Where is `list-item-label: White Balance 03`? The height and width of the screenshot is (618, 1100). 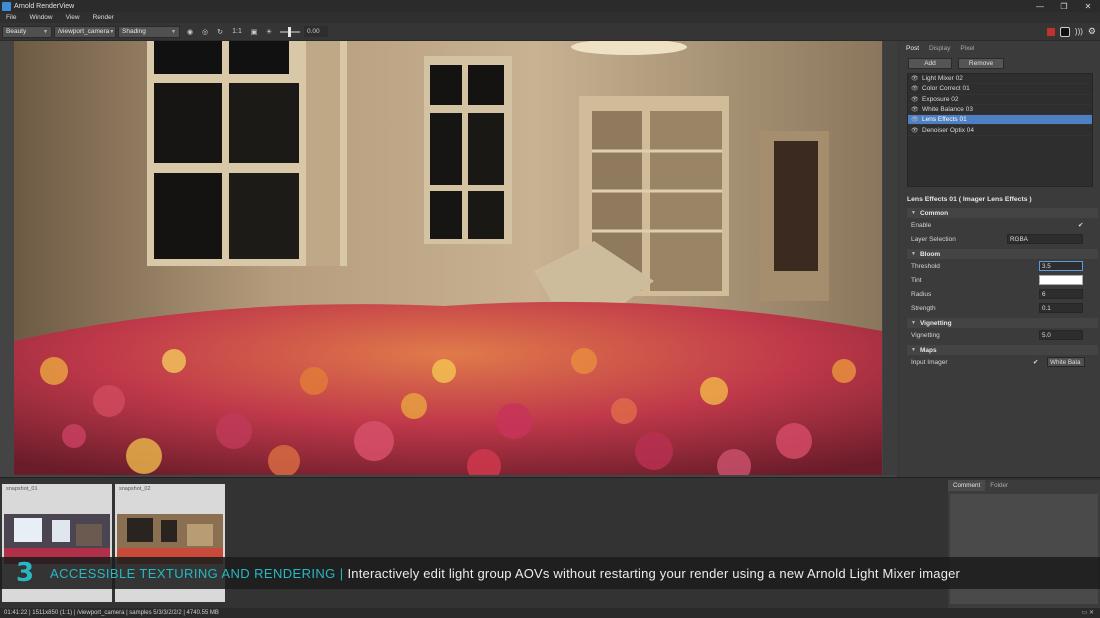
list-item-label: White Balance 03 is located at coordinates (947, 110).